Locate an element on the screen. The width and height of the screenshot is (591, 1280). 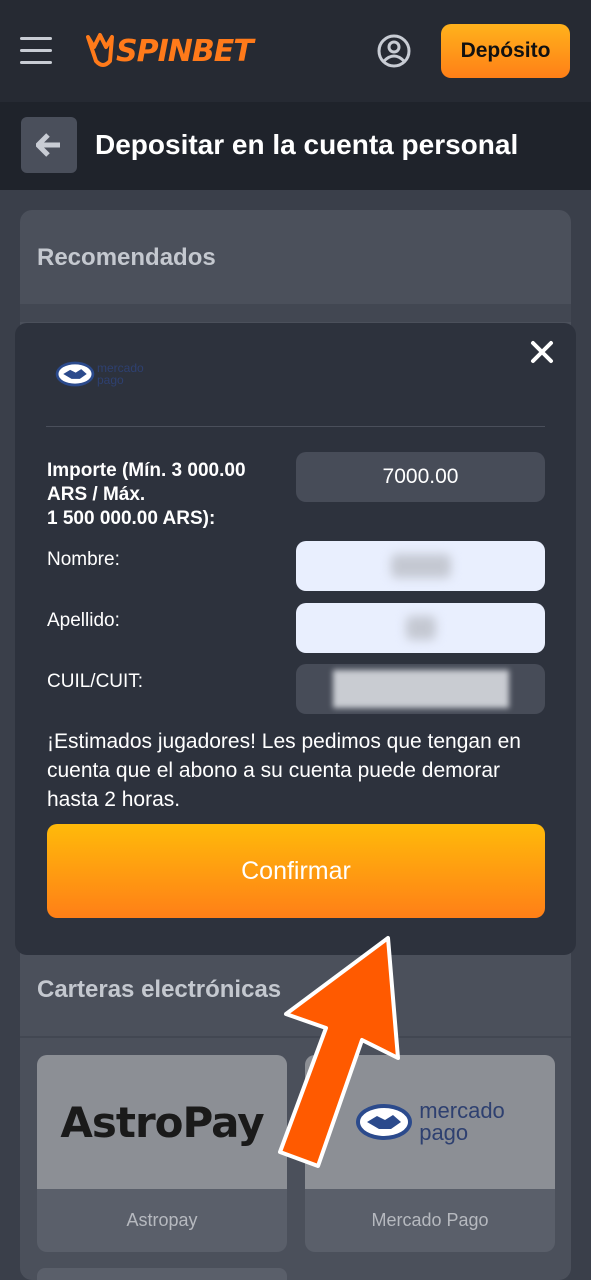
confirm-button: Confirmar is located at coordinates (296, 871).